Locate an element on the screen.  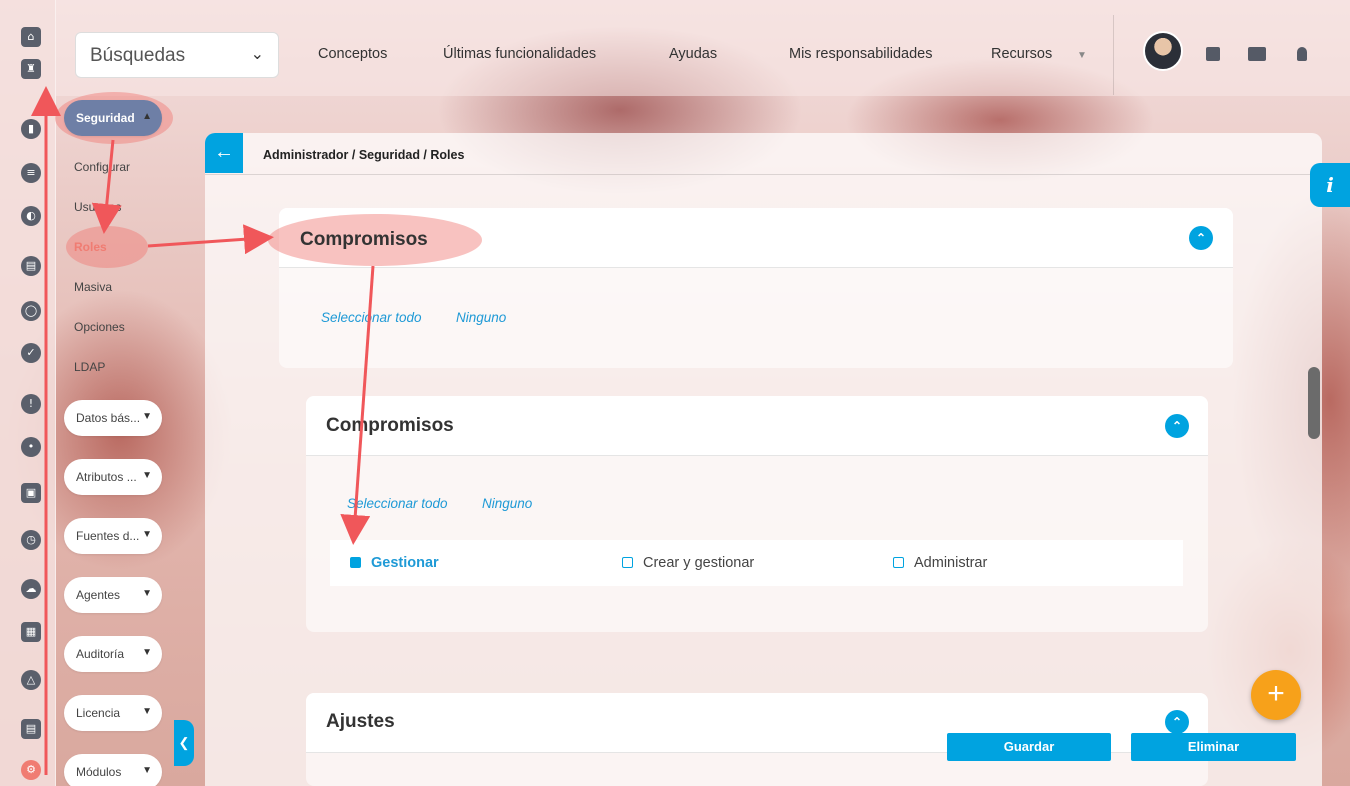
sidebar-item-usuarios: Usuarios is located at coordinates (97, 207).